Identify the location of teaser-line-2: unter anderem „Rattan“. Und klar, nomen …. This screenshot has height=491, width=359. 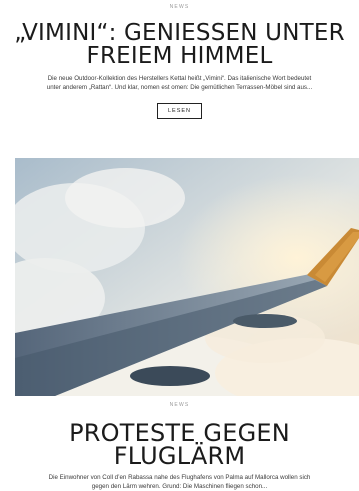
(179, 87).